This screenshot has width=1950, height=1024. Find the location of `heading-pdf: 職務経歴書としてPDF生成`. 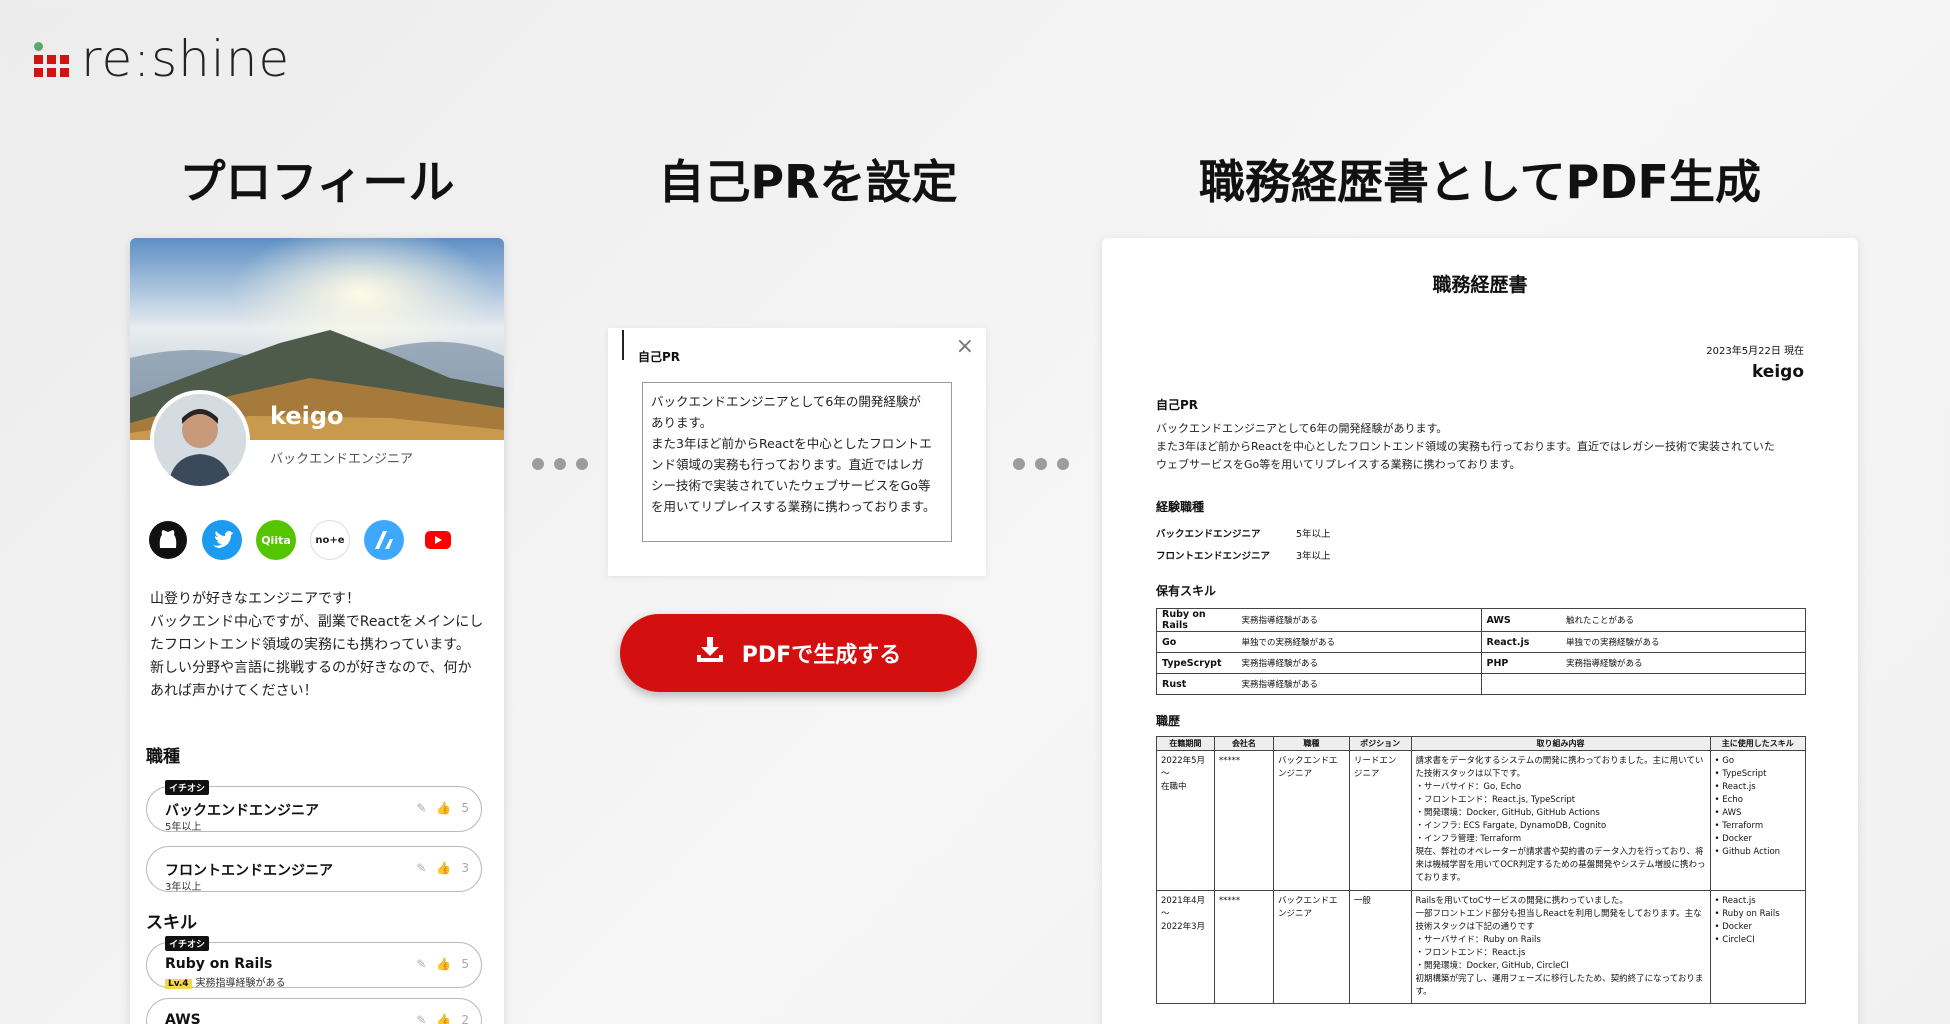

heading-pdf: 職務経歴書としてPDF生成 is located at coordinates (1480, 182).